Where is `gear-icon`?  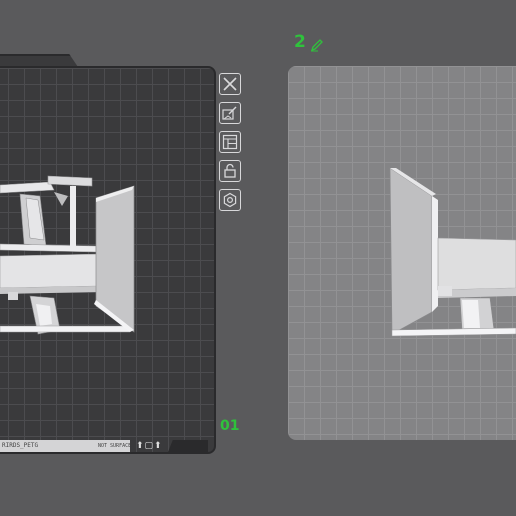
gear-icon is located at coordinates (230, 200).